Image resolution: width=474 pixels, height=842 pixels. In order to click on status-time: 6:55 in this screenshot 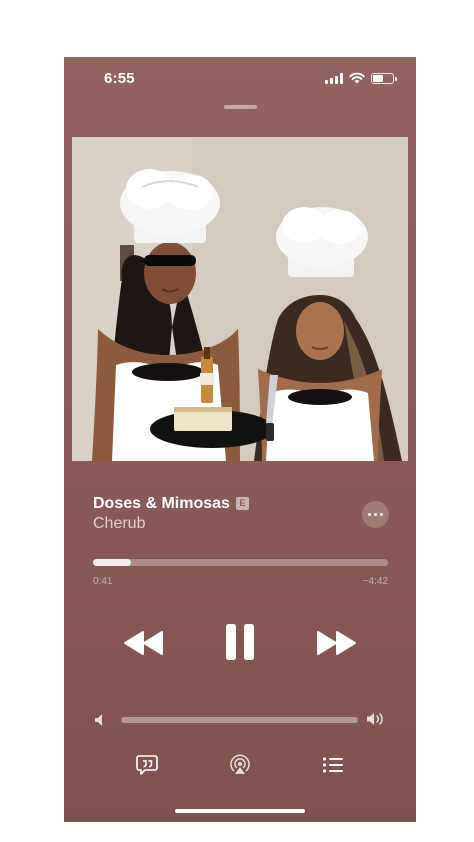, I will do `click(119, 78)`.